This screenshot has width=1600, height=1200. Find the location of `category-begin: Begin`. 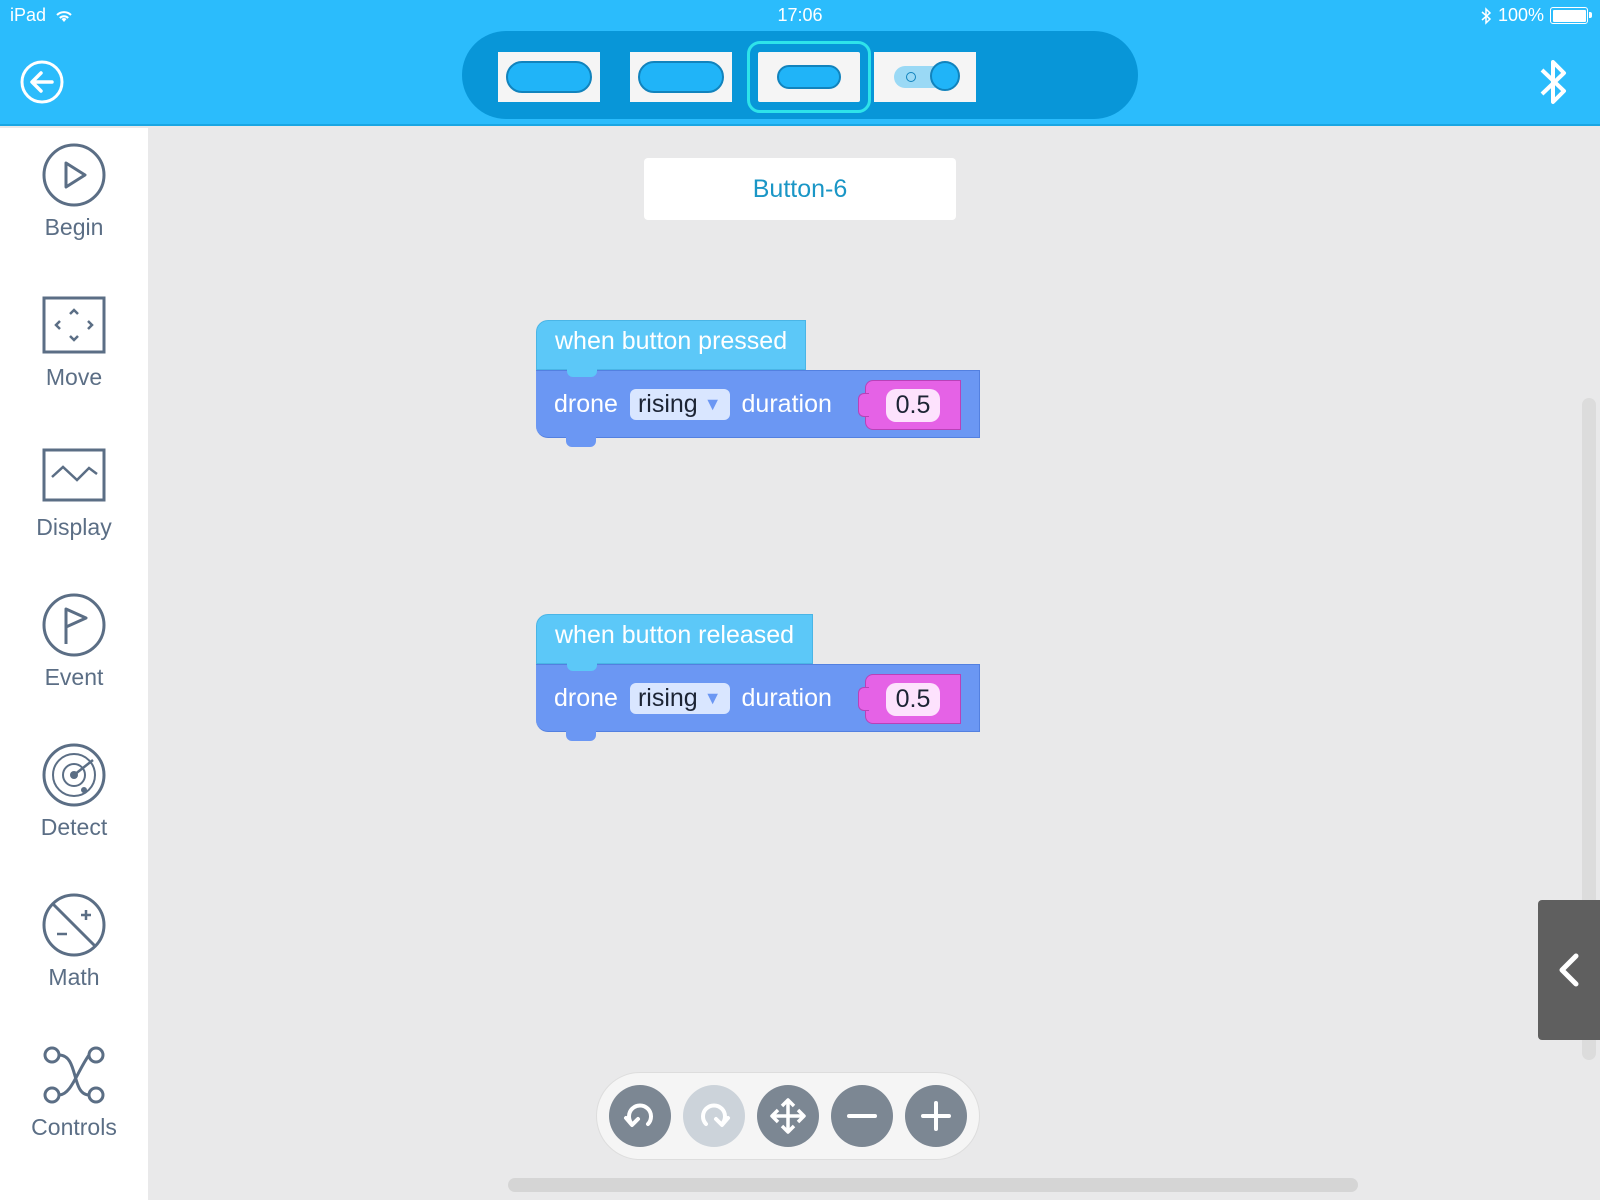

category-begin: Begin is located at coordinates (74, 198).